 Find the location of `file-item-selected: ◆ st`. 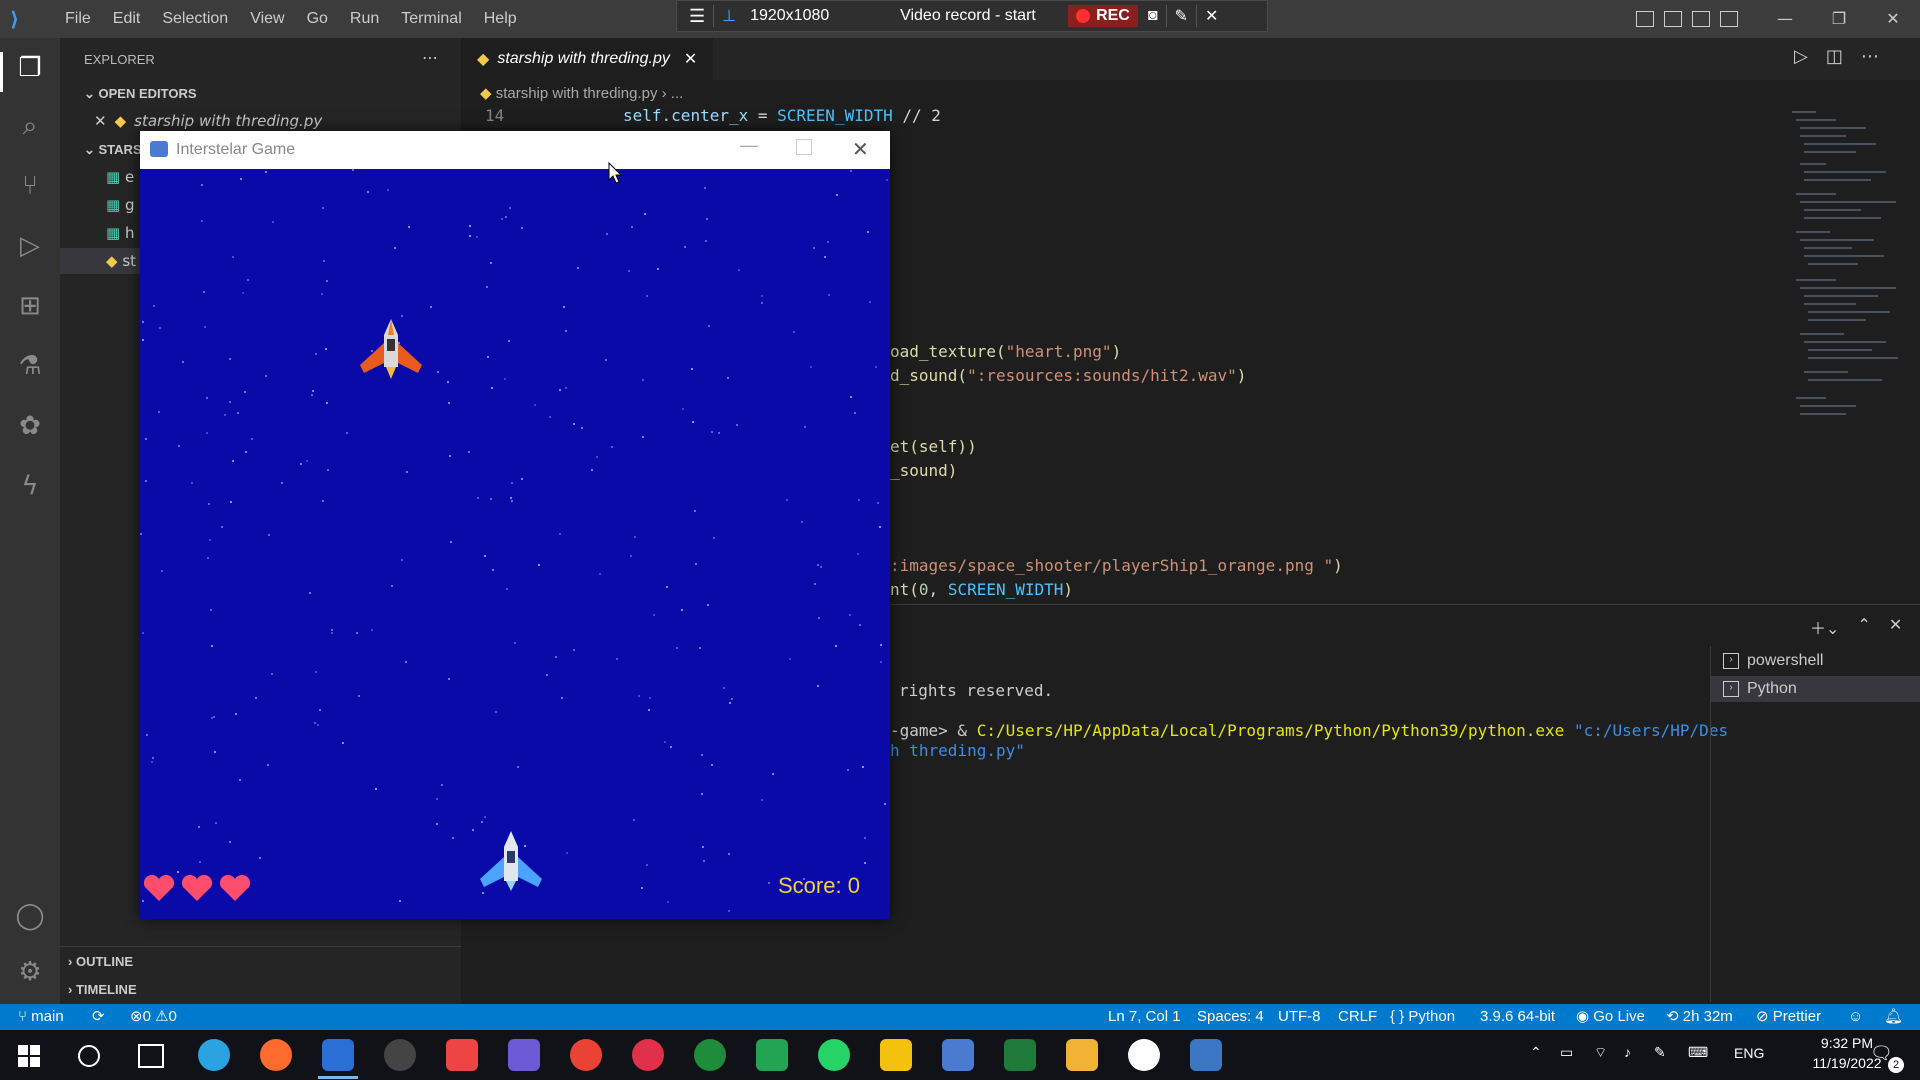

file-item-selected: ◆ st is located at coordinates (121, 261).